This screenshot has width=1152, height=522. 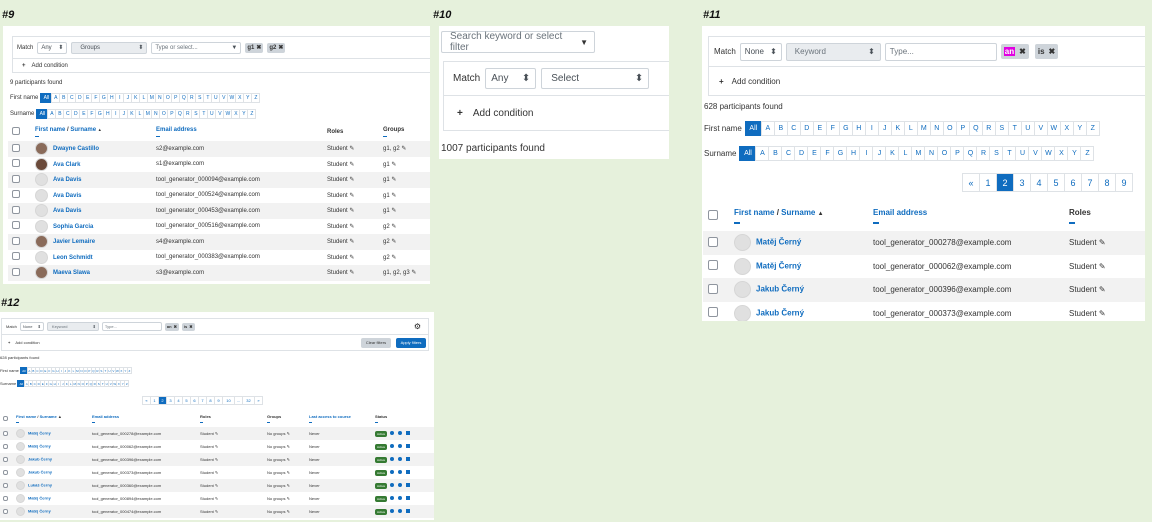 What do you see at coordinates (845, 128) in the screenshot?
I see `firstname-letter-g: G` at bounding box center [845, 128].